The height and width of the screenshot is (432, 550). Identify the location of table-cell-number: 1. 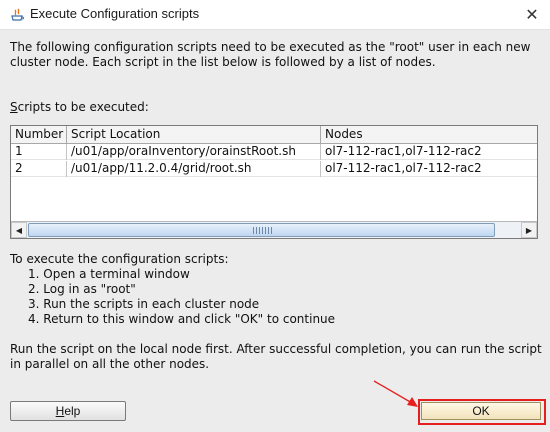
(39, 152).